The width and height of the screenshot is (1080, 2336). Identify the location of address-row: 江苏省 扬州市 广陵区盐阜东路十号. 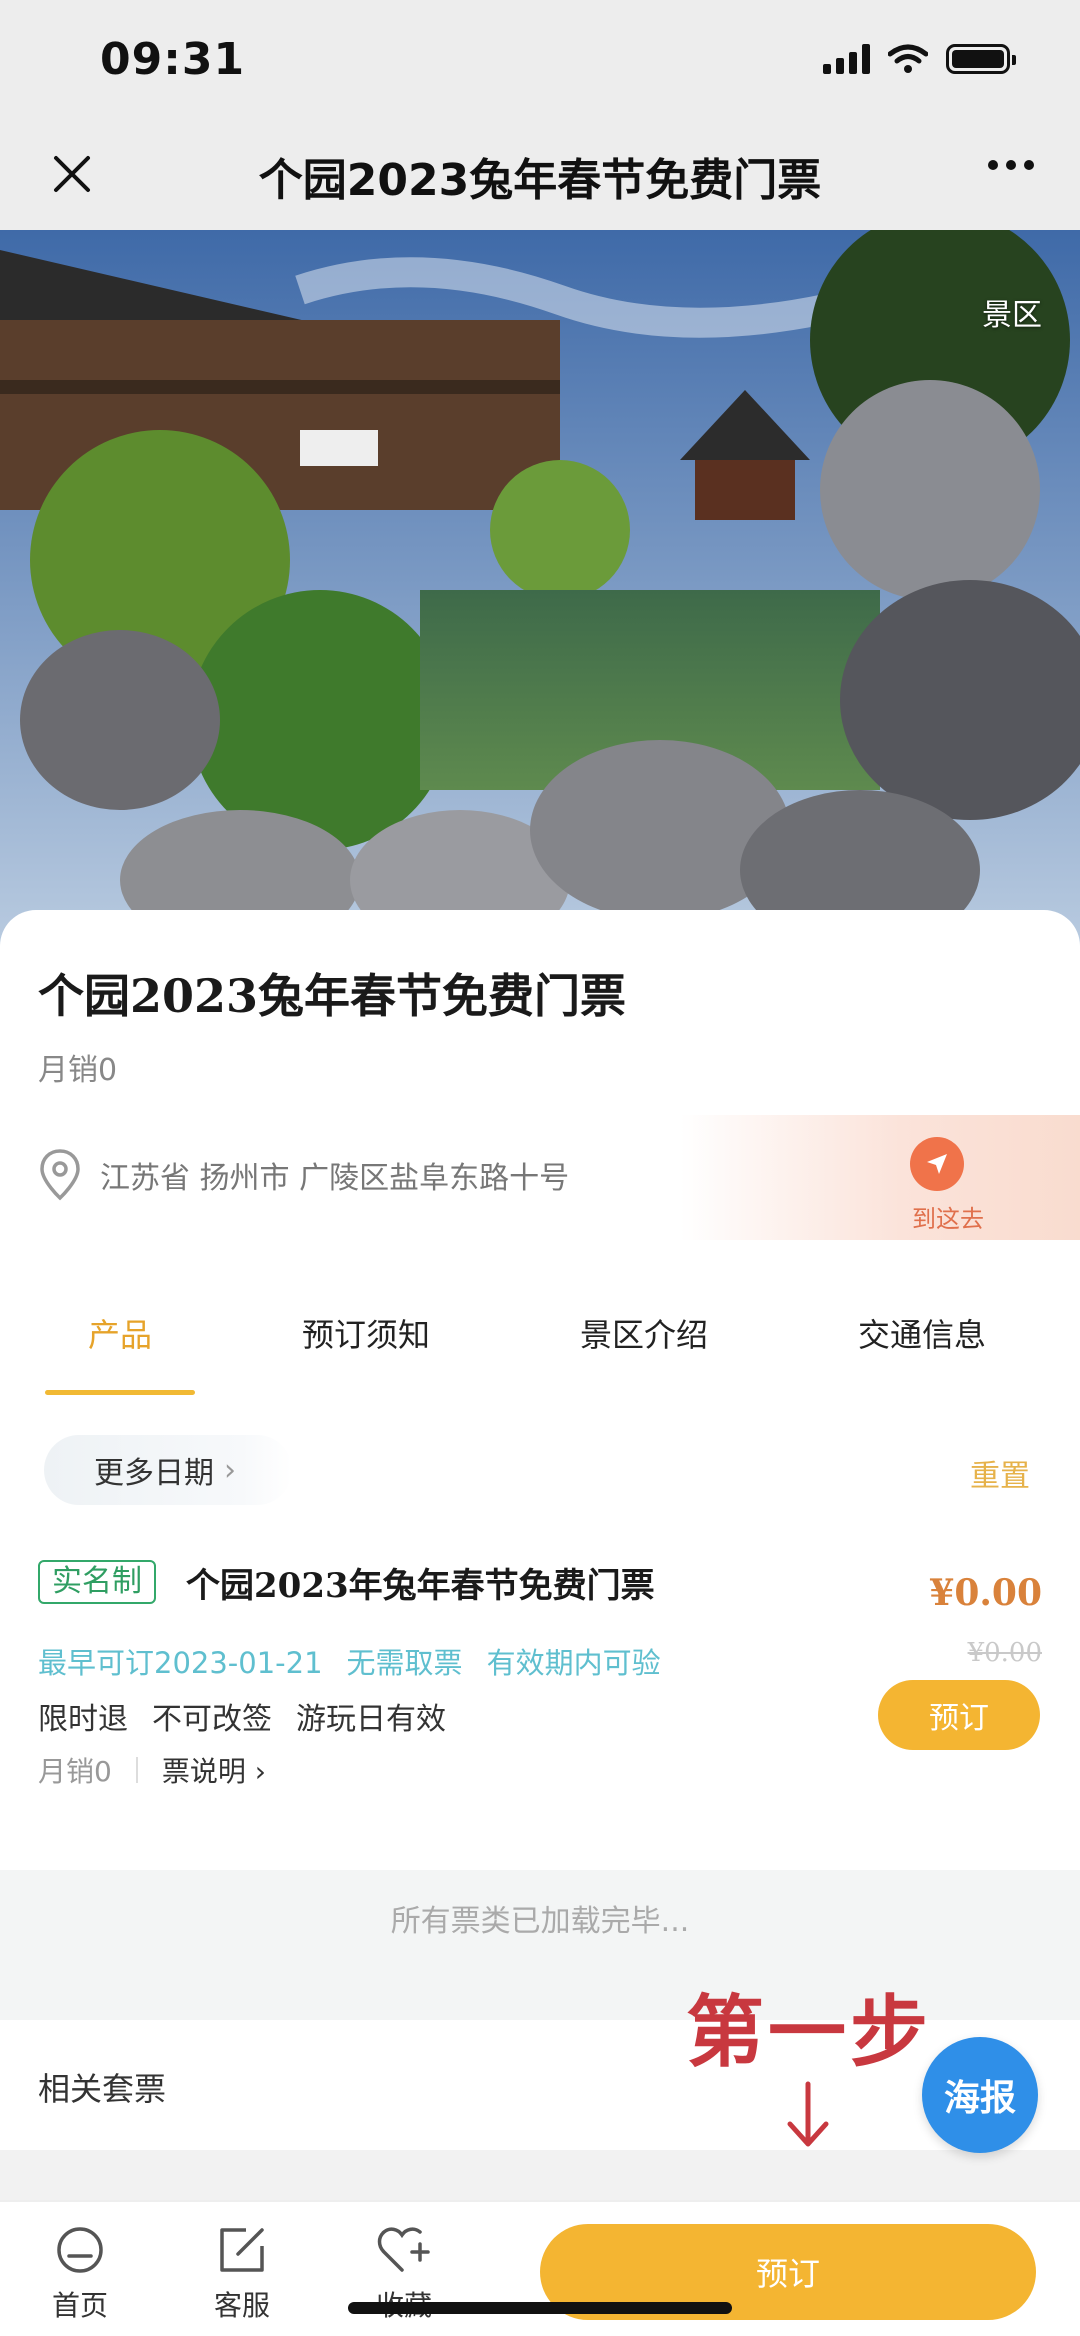
(538, 1175).